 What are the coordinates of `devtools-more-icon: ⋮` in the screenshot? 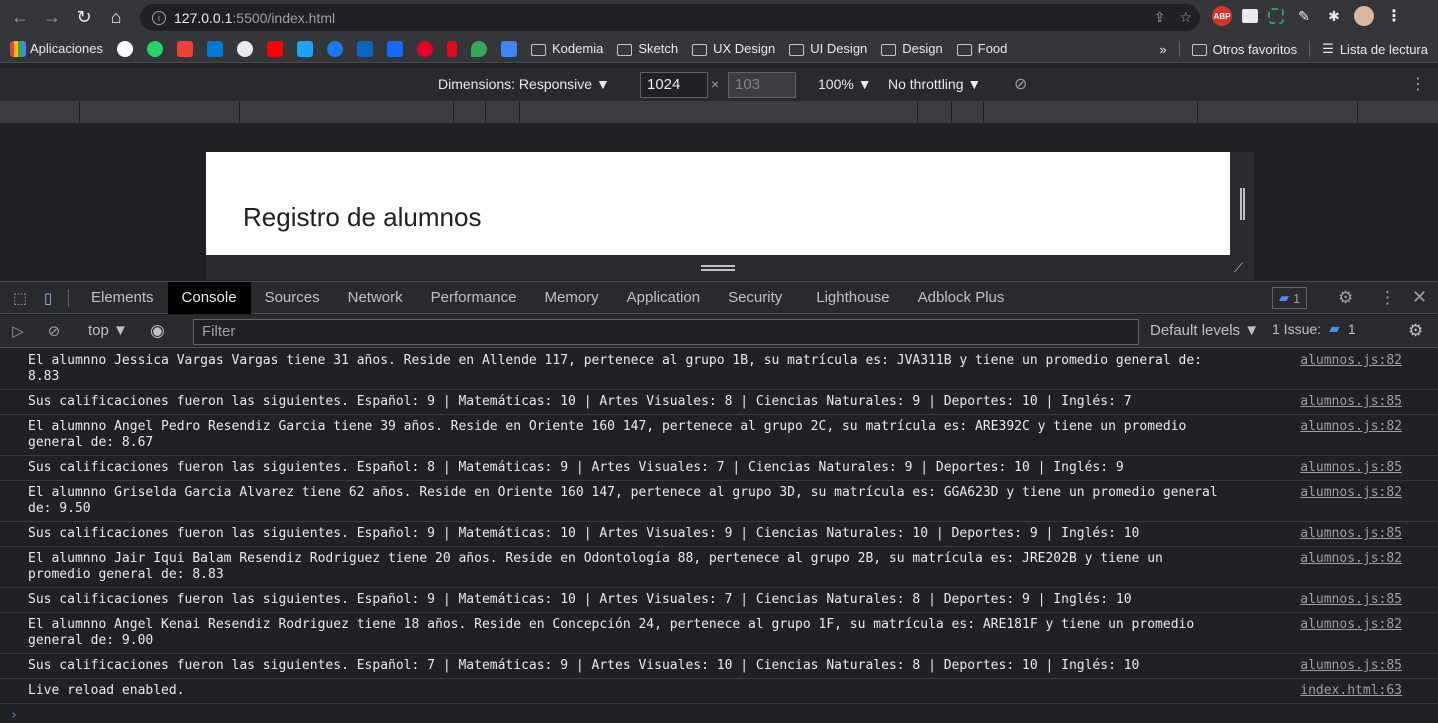 It's located at (1387, 298).